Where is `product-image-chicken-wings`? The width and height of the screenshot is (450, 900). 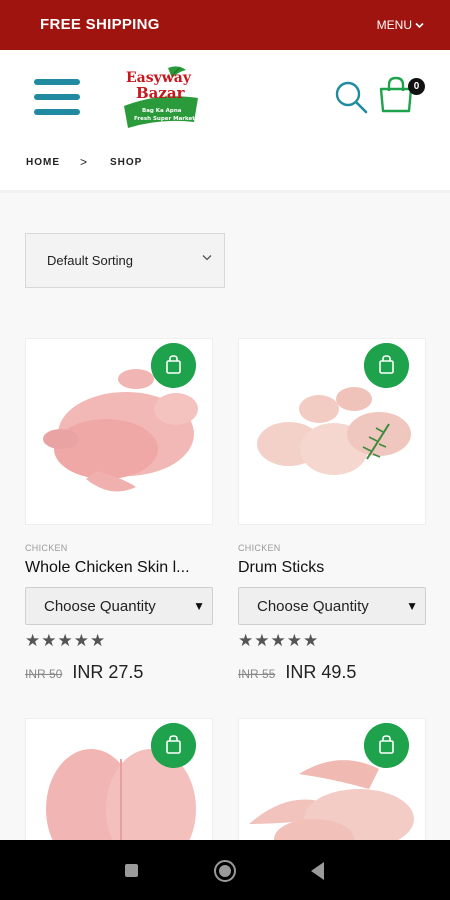
product-image-chicken-wings is located at coordinates (332, 783).